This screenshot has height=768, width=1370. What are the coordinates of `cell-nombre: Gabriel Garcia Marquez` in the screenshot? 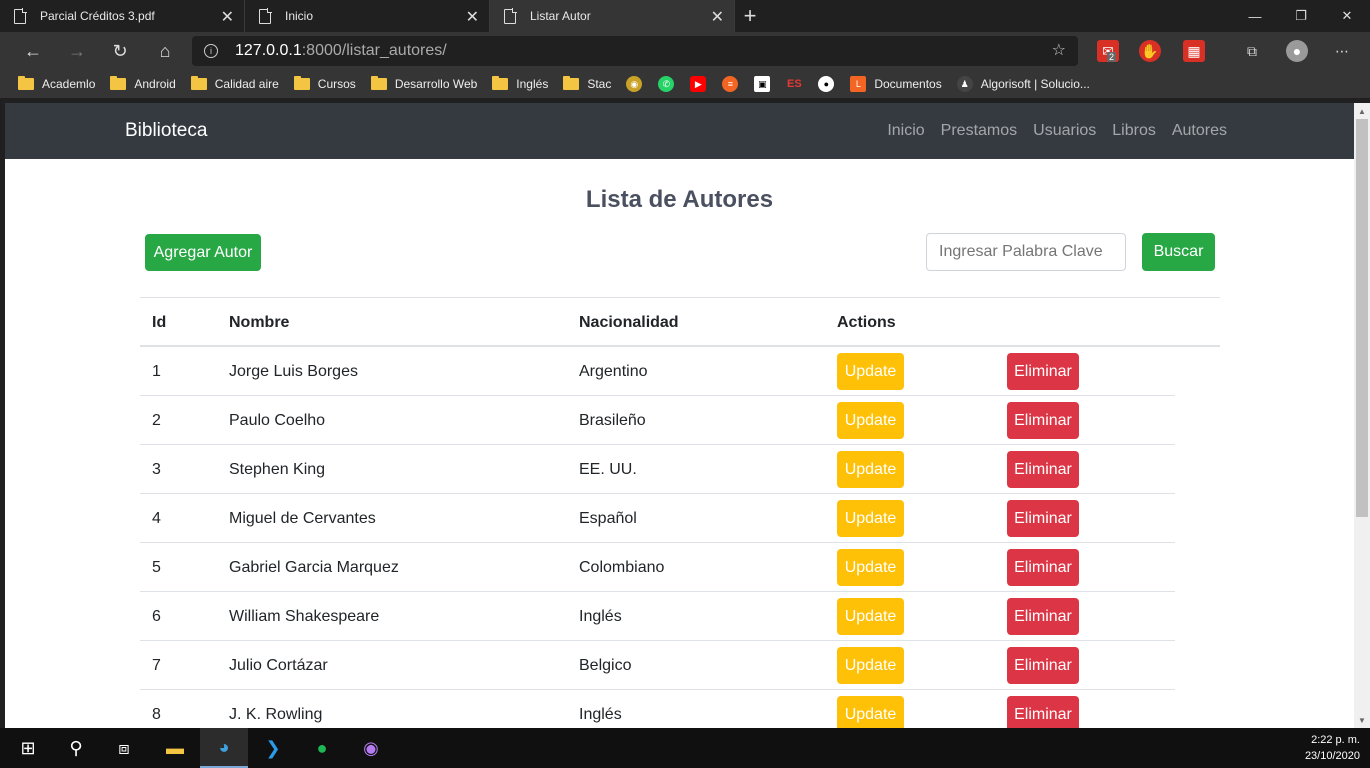 It's located at (314, 567).